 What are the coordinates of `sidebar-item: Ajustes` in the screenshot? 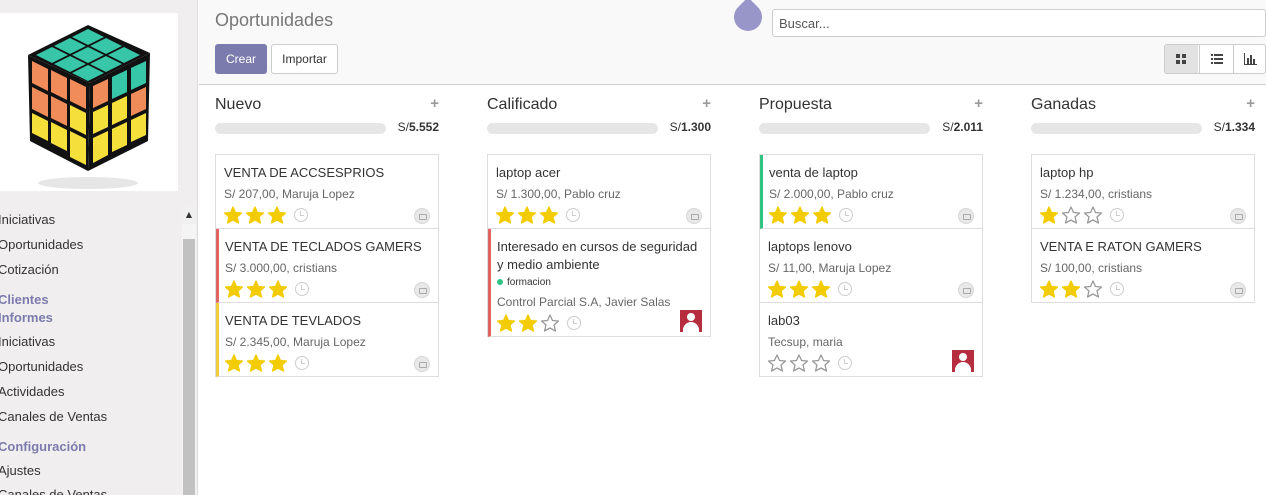 It's located at (20, 470).